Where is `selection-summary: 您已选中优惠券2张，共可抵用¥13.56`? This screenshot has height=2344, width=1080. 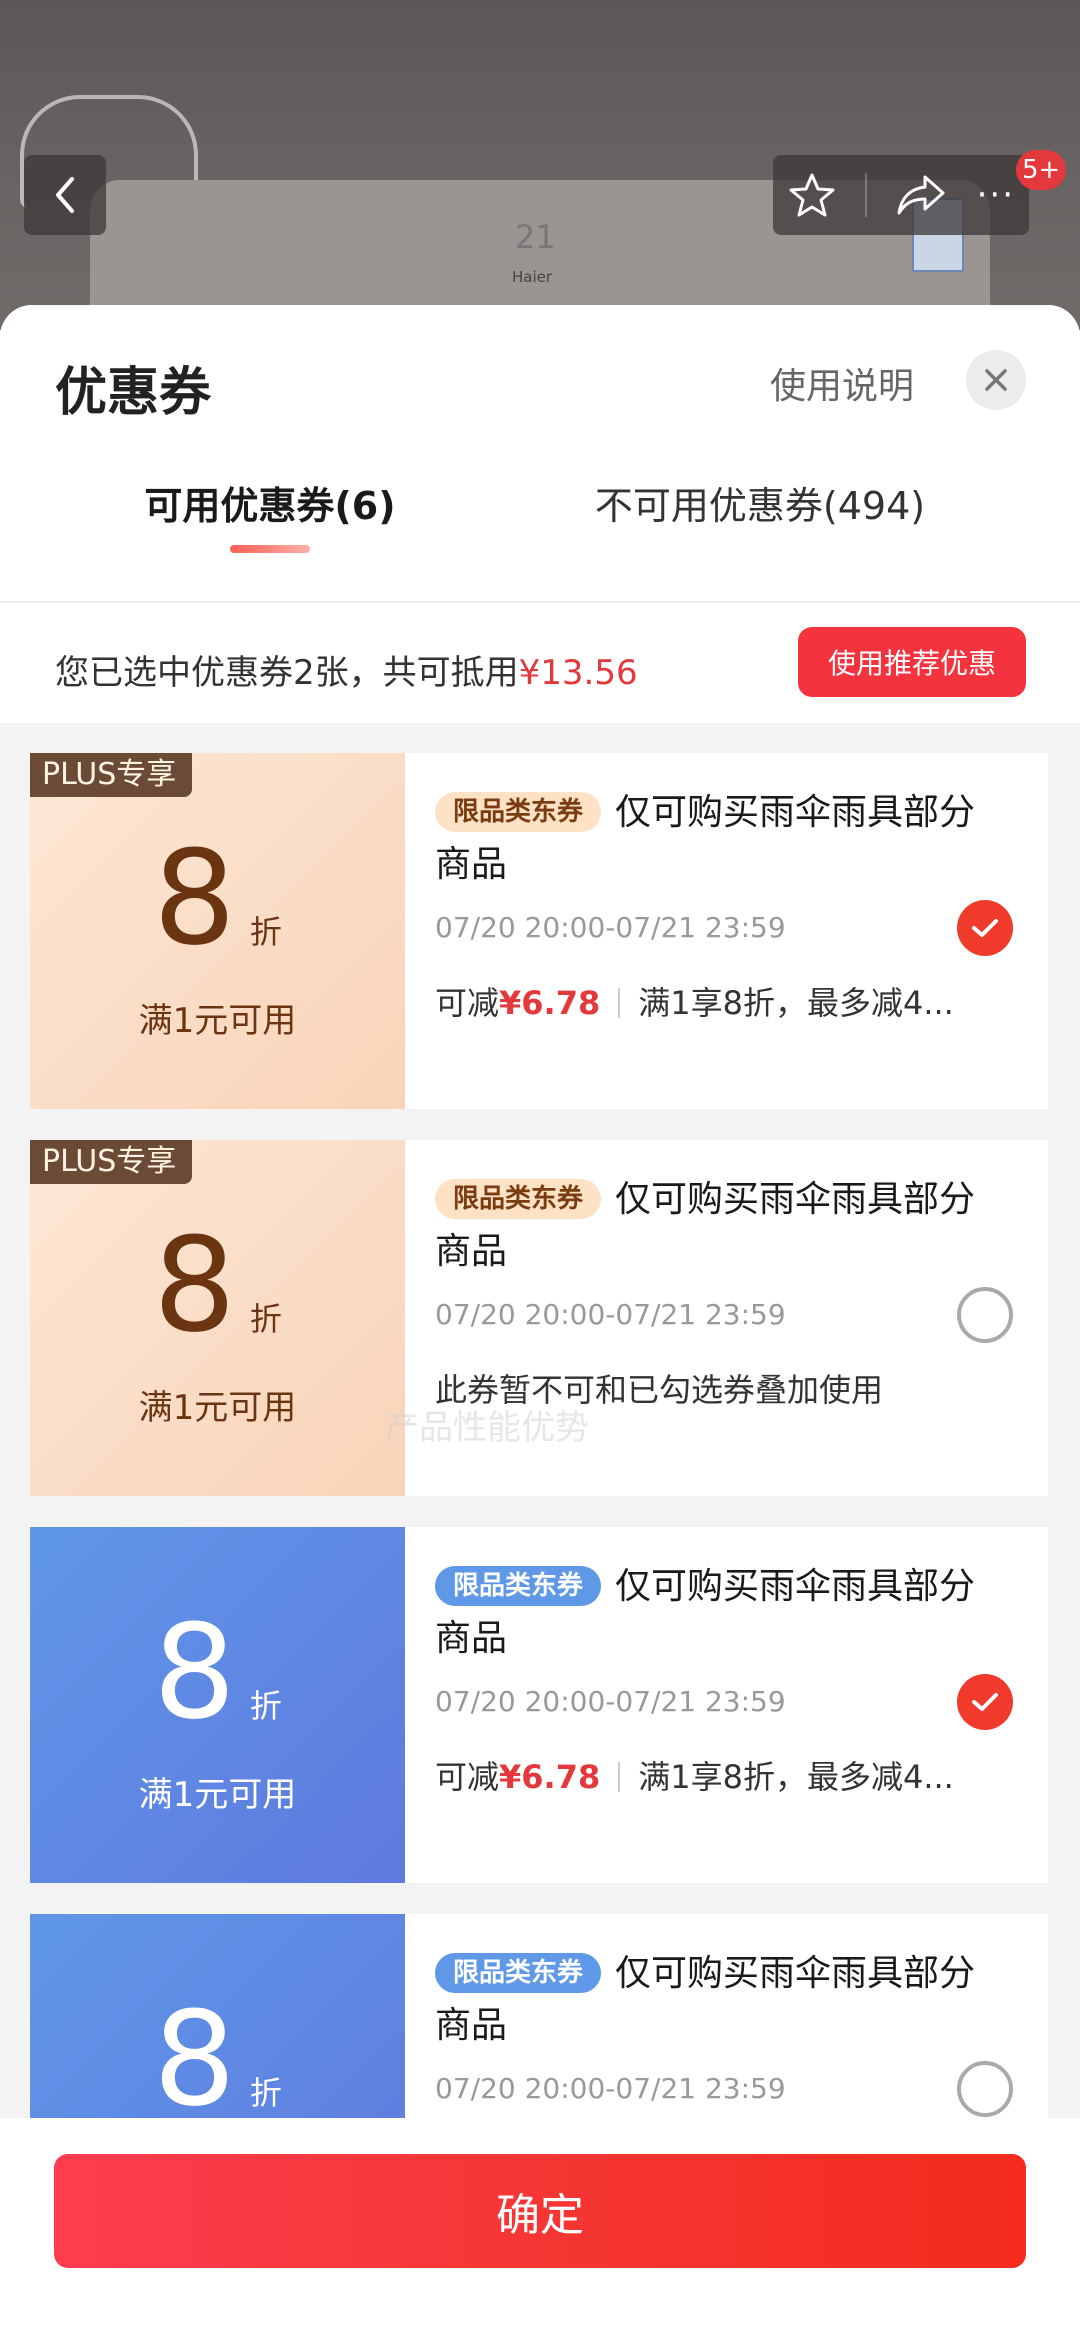 selection-summary: 您已选中优惠券2张，共可抵用¥13.56 is located at coordinates (346, 669).